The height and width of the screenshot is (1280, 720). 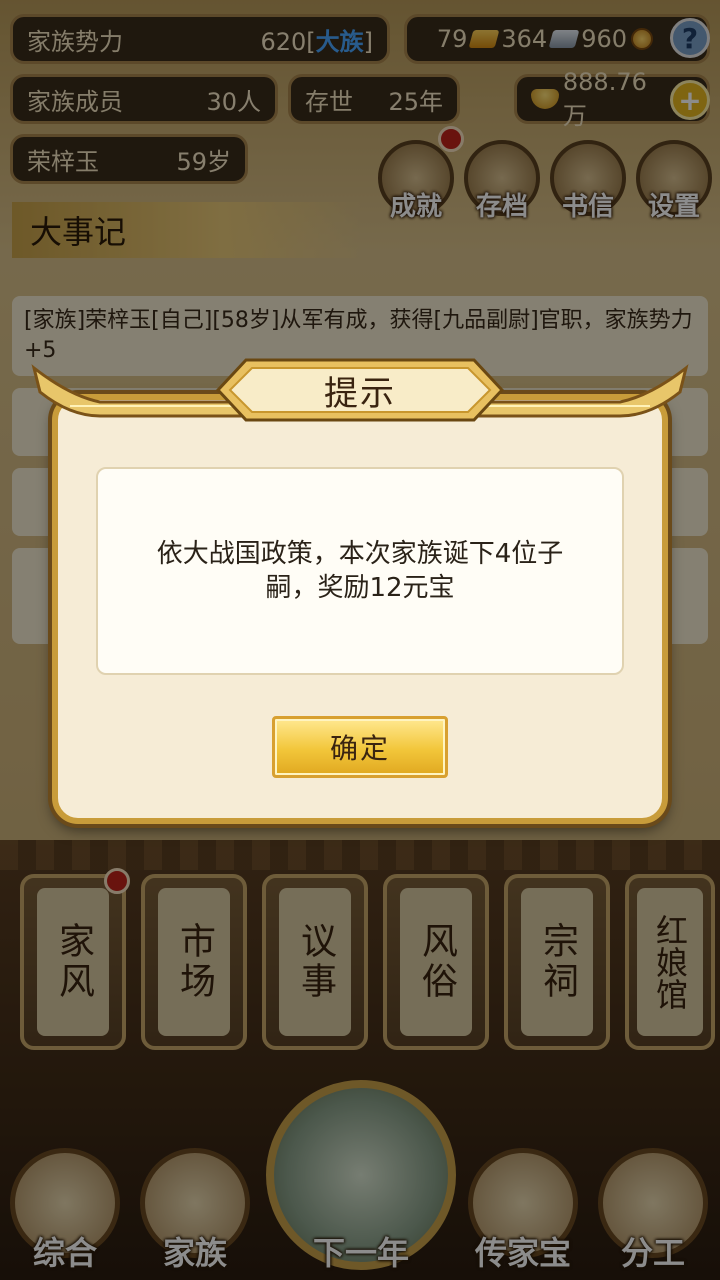 I want to click on dialog-message: 依大战国政策，本次家族诞下4位子嗣，奖励12元宝, so click(x=360, y=571).